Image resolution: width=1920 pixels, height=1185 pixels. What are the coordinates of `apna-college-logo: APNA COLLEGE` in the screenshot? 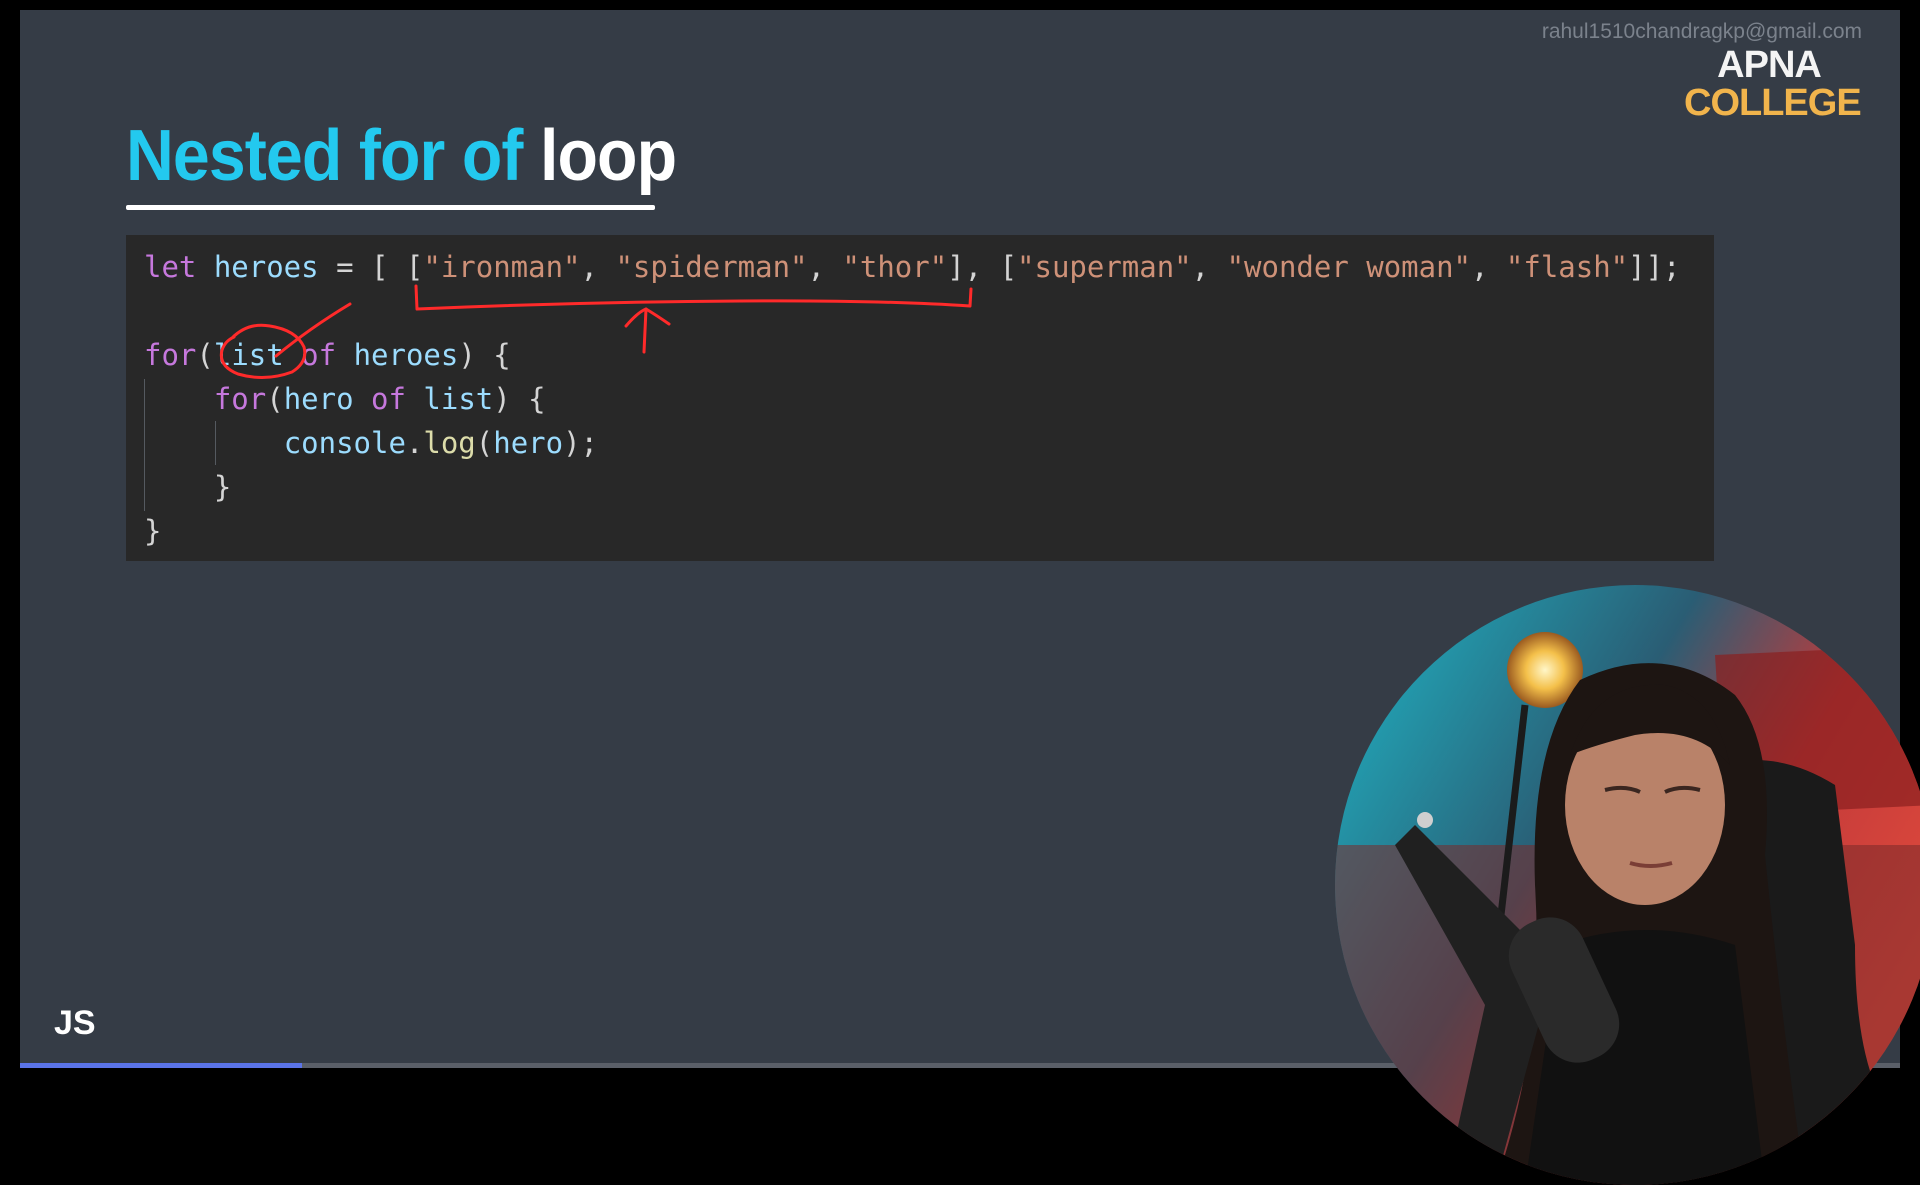 It's located at (1773, 84).